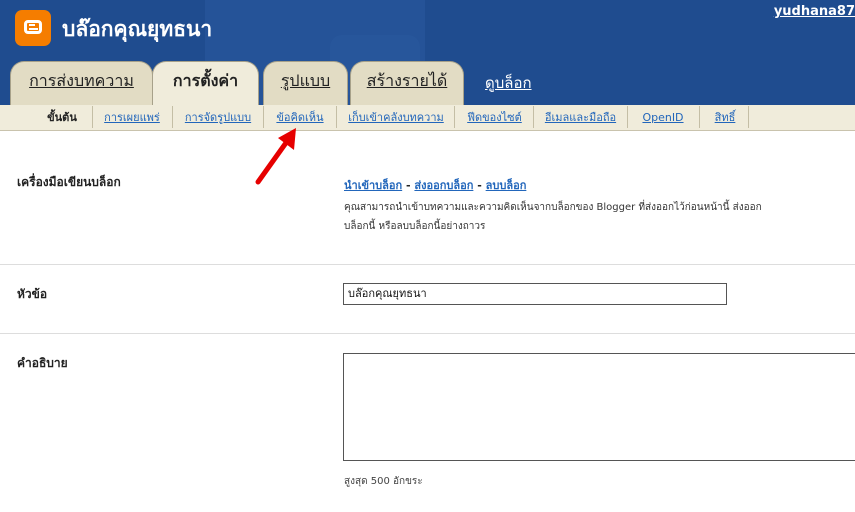 The image size is (855, 512). Describe the element at coordinates (580, 117) in the screenshot. I see `subnav-email-mobile: อีเมลและมือถือ` at that location.